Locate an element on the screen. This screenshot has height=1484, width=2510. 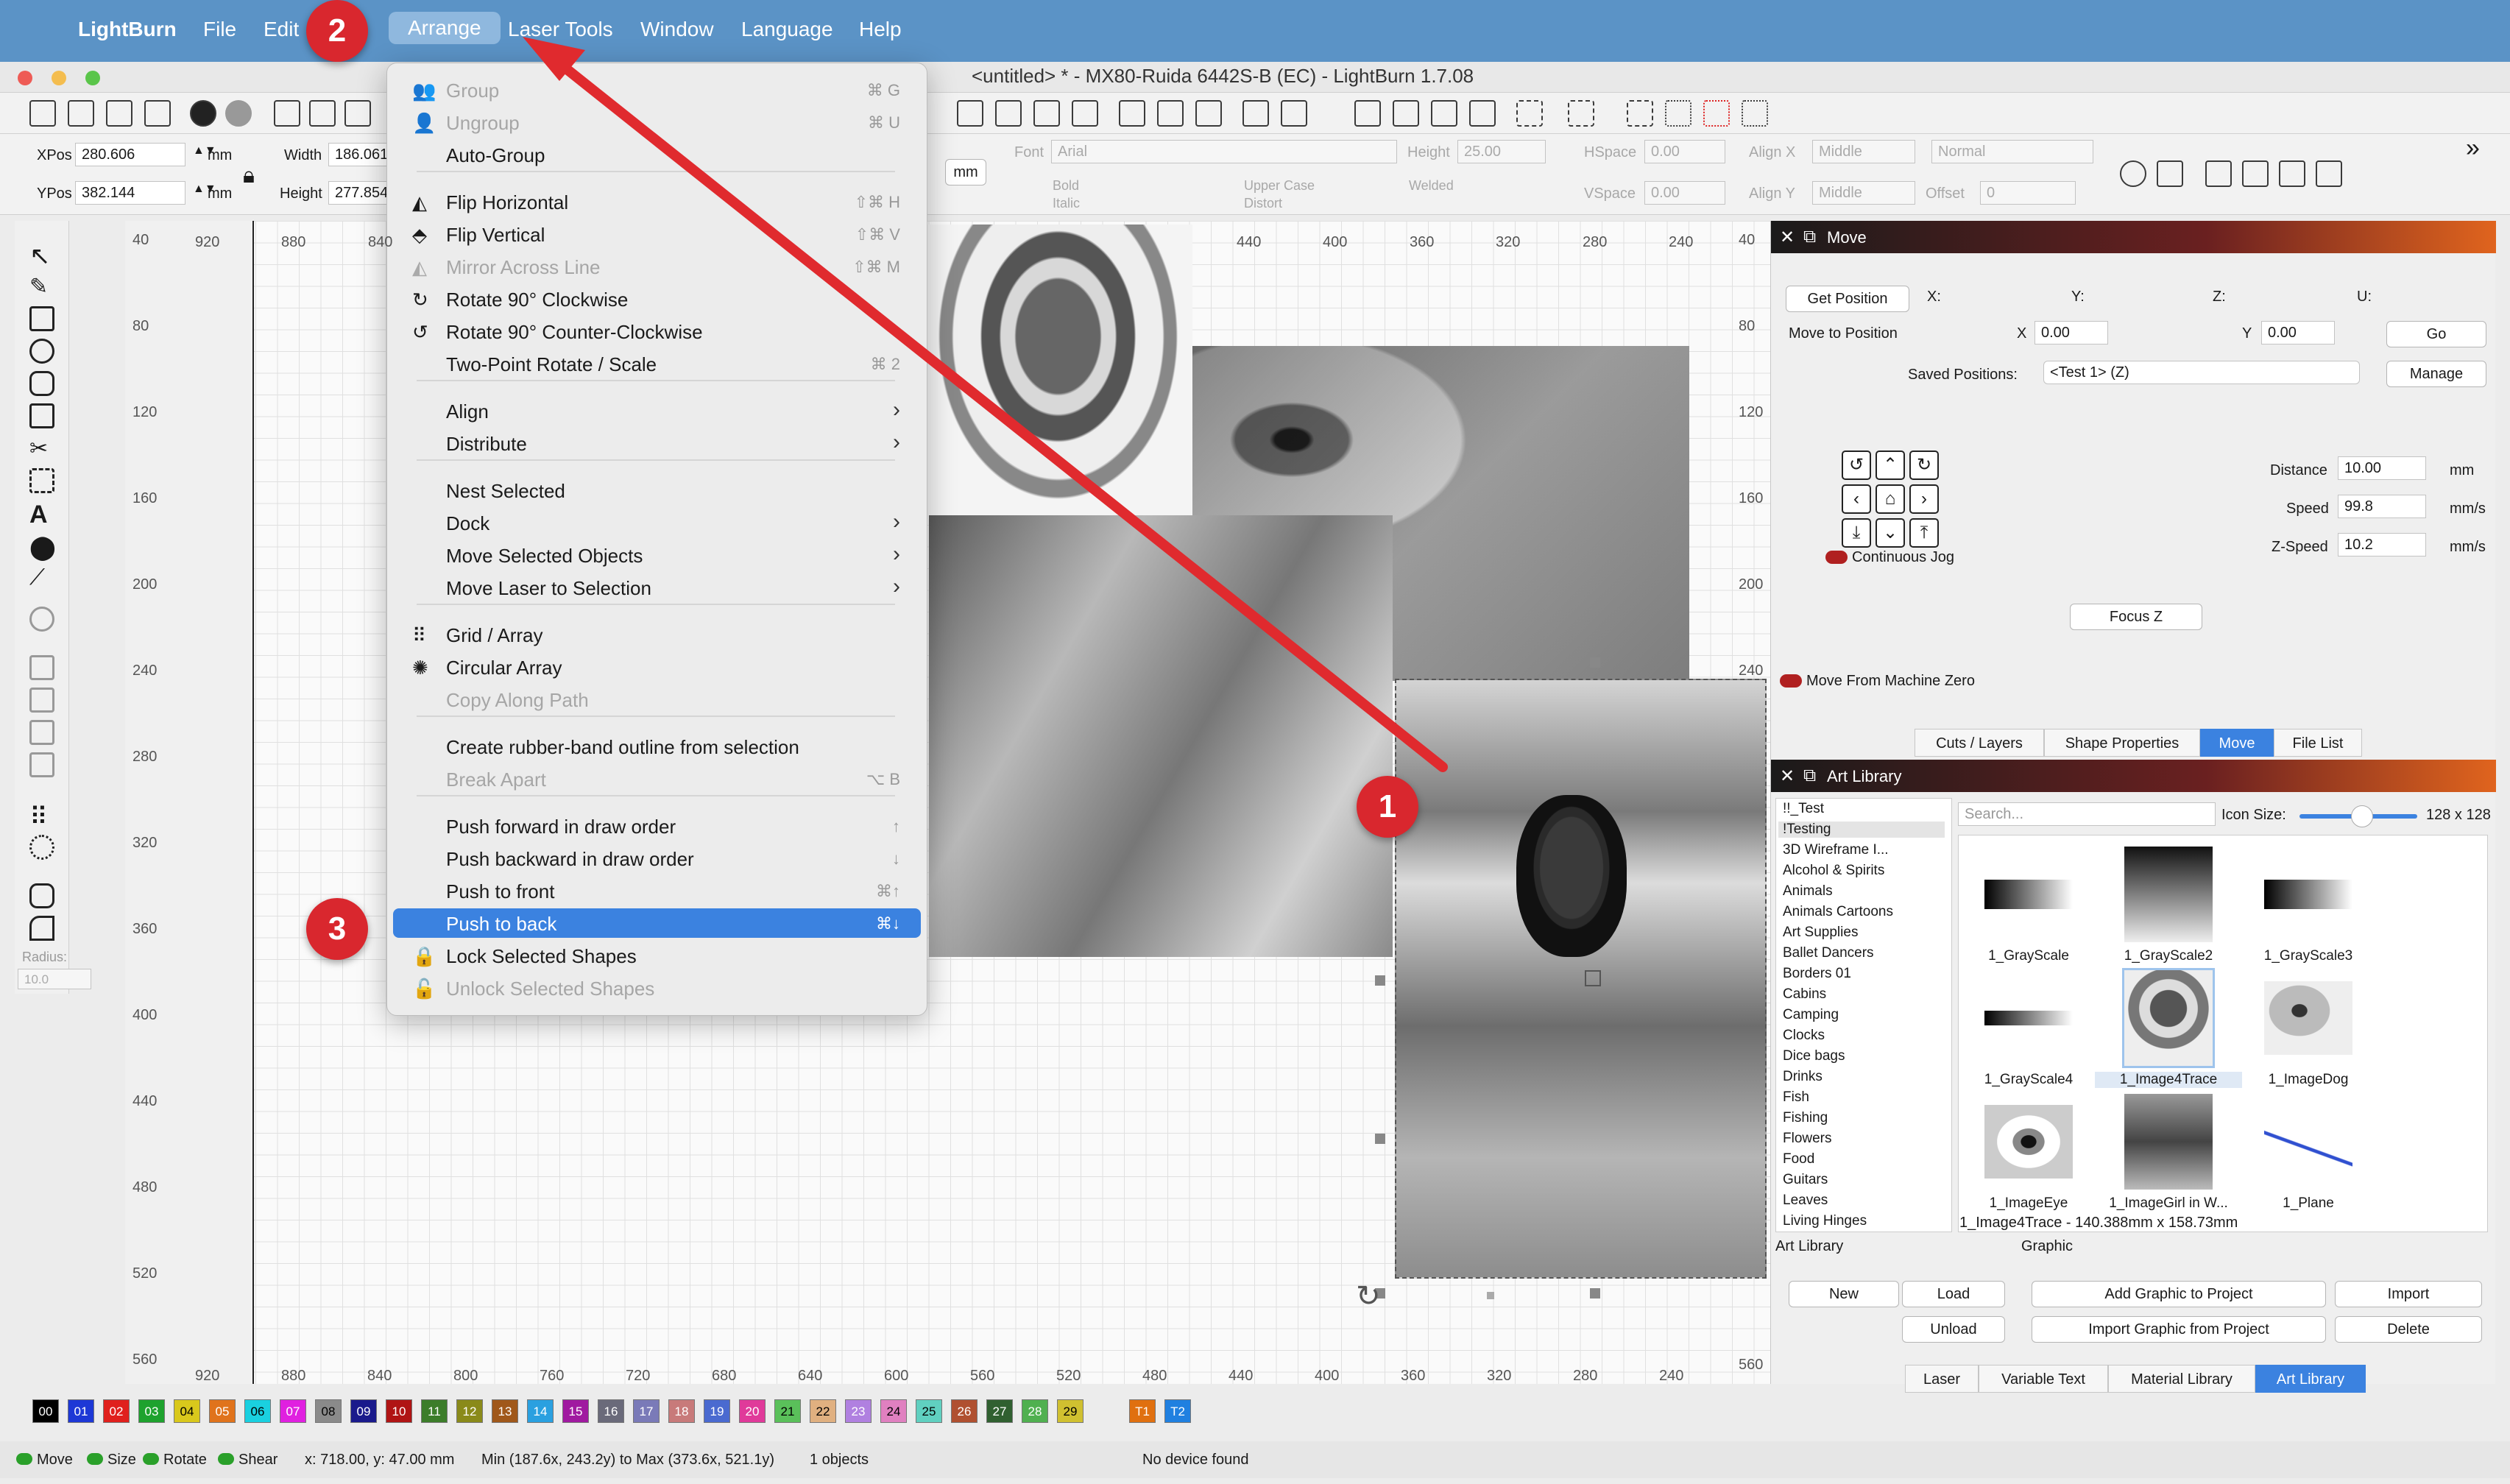
ruler-tick-label: 640 is located at coordinates (810, 1376).